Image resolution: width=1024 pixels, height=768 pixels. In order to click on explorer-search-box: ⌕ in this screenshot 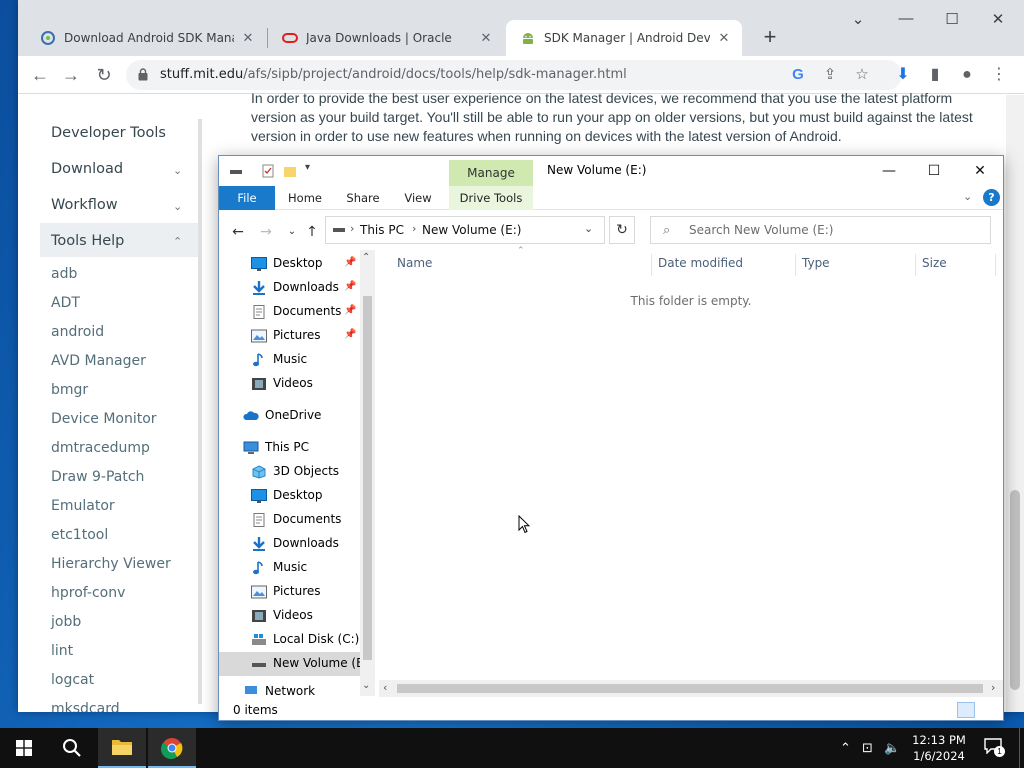, I will do `click(820, 230)`.